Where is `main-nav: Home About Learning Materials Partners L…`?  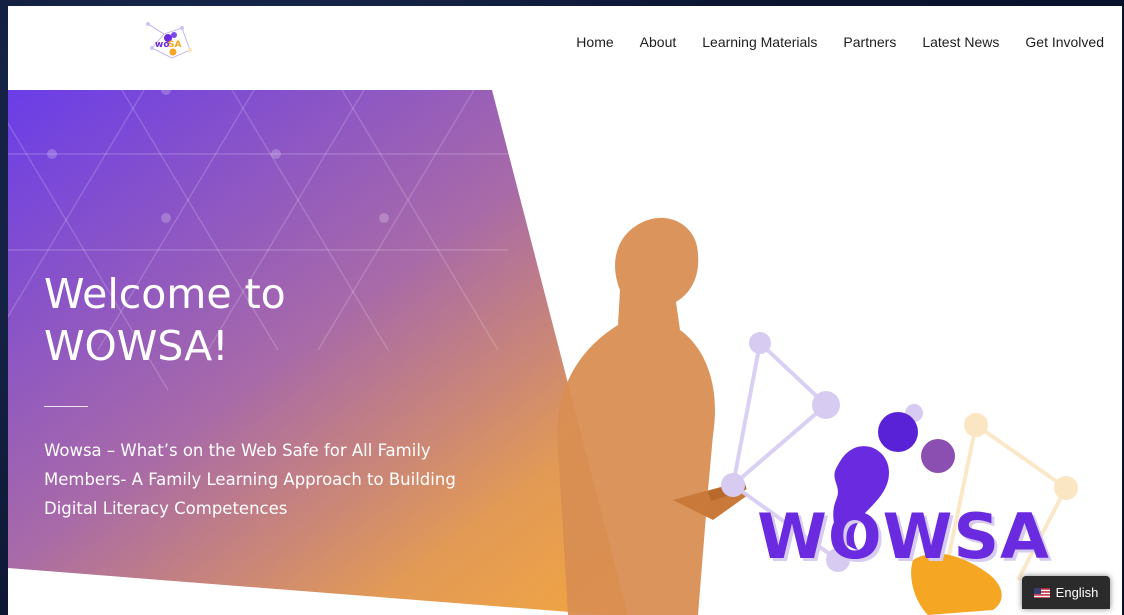
main-nav: Home About Learning Materials Partners L… is located at coordinates (840, 42).